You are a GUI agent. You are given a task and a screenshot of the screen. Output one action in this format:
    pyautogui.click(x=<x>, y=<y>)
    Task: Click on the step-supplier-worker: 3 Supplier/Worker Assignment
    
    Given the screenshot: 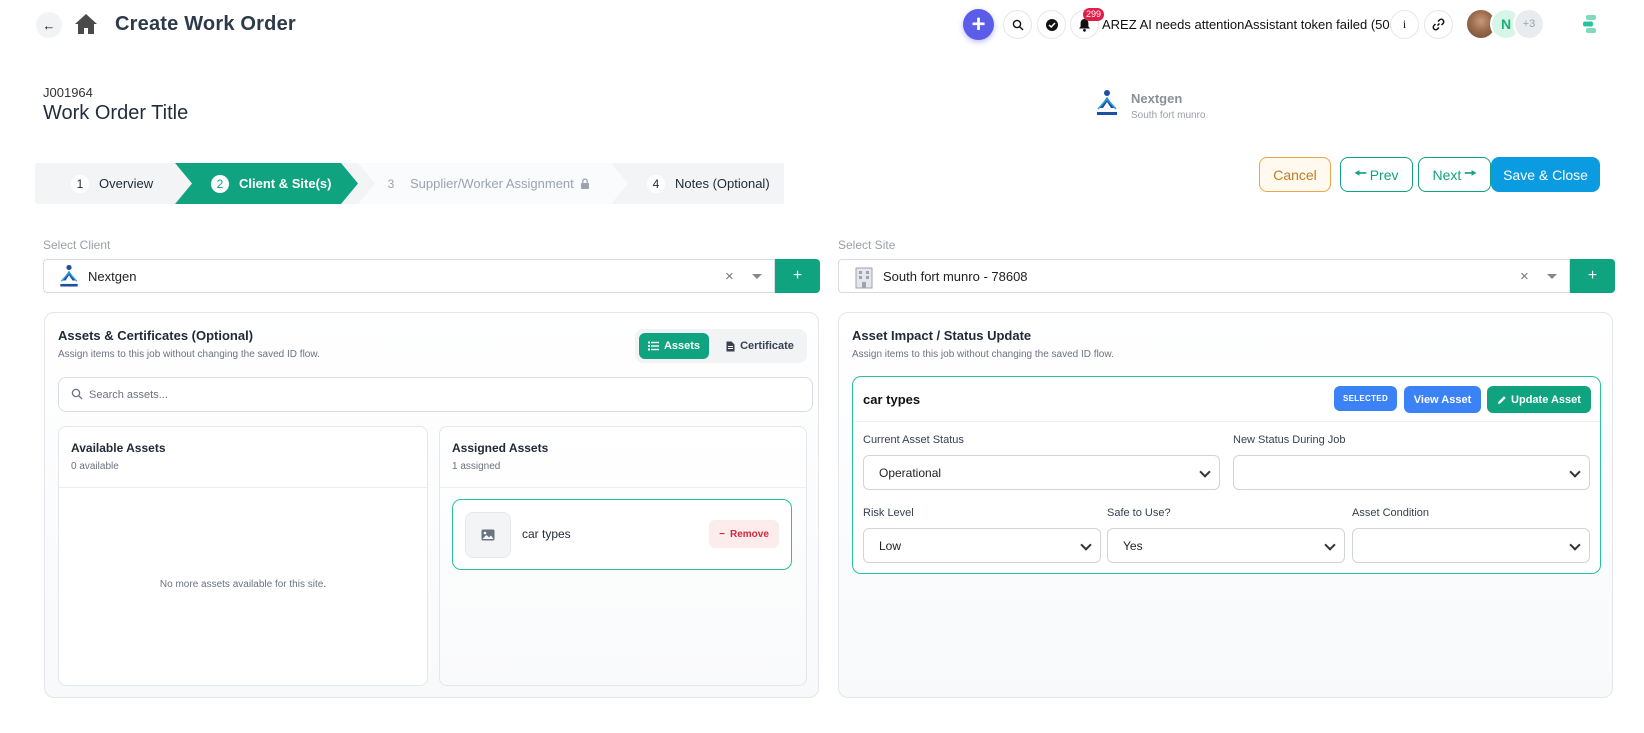 What is the action you would take?
    pyautogui.click(x=486, y=183)
    